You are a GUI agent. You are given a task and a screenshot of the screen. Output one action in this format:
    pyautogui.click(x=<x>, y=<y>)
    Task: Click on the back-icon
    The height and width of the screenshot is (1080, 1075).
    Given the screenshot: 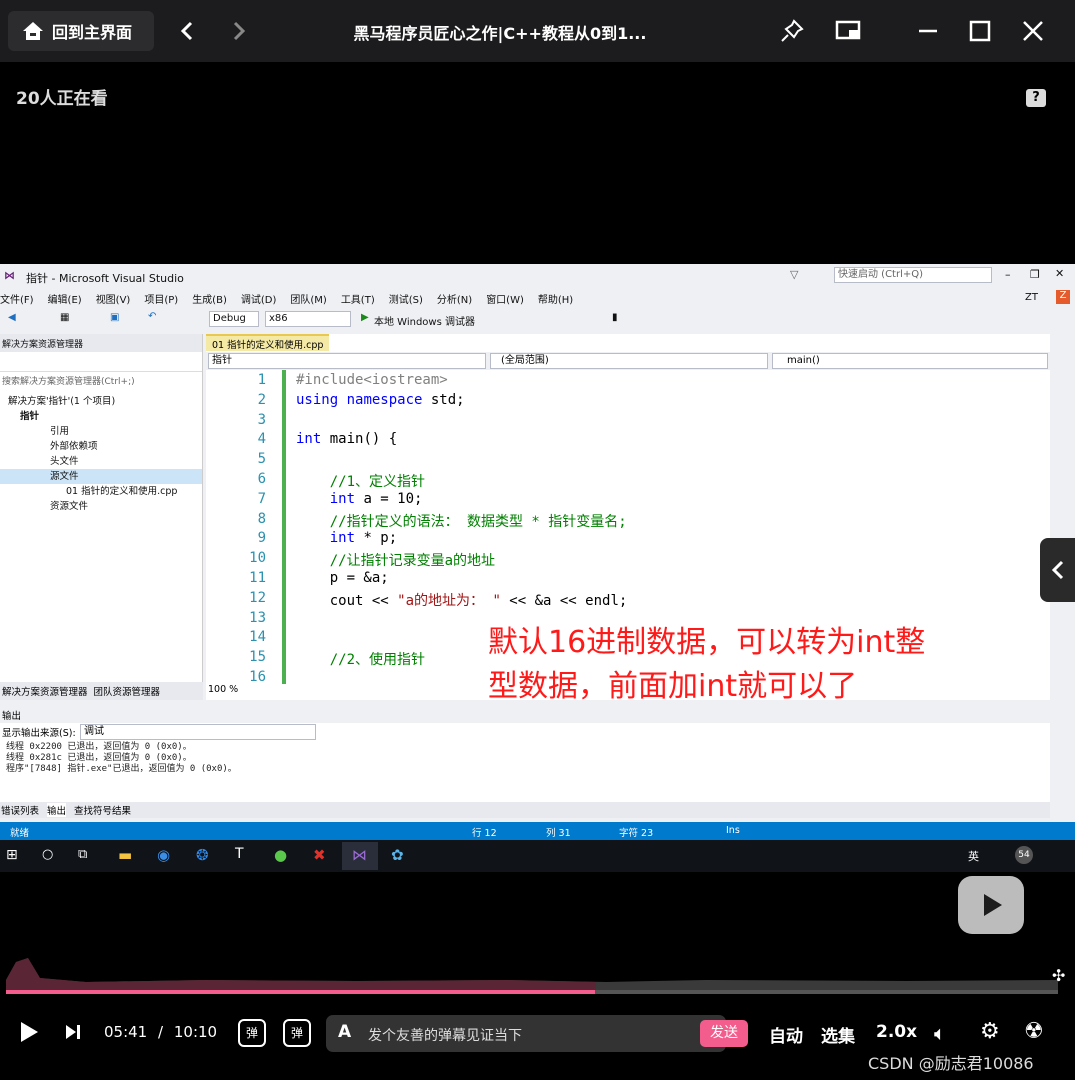 What is the action you would take?
    pyautogui.click(x=187, y=31)
    